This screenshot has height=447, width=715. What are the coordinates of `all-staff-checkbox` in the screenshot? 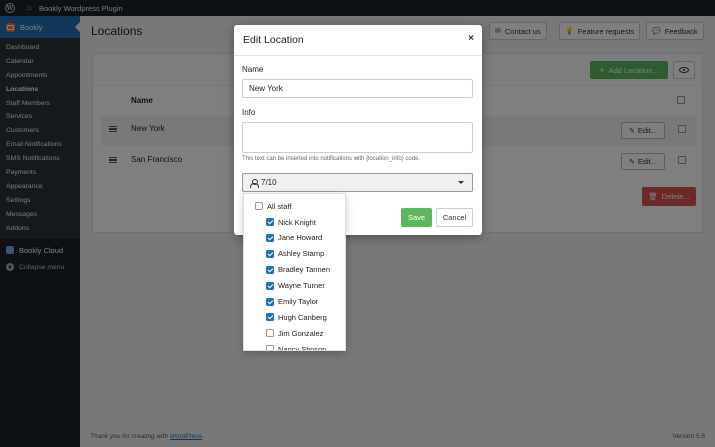 It's located at (259, 206).